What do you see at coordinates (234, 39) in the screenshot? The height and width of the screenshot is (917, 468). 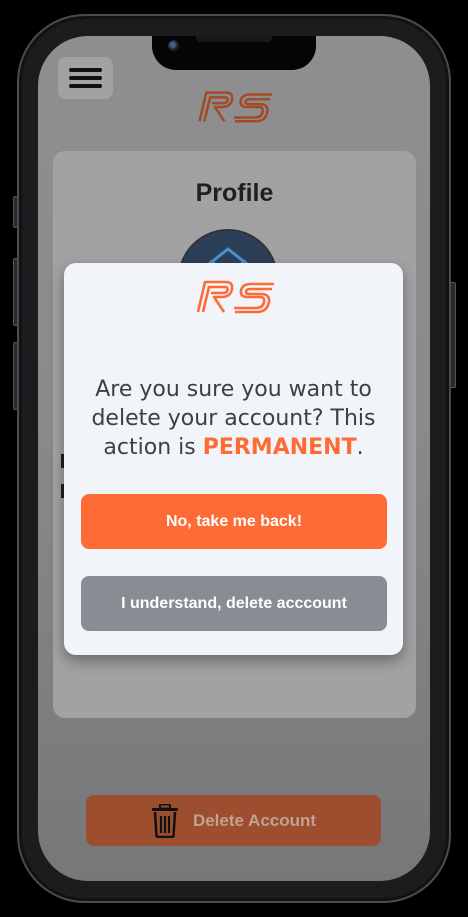 I see `speaker` at bounding box center [234, 39].